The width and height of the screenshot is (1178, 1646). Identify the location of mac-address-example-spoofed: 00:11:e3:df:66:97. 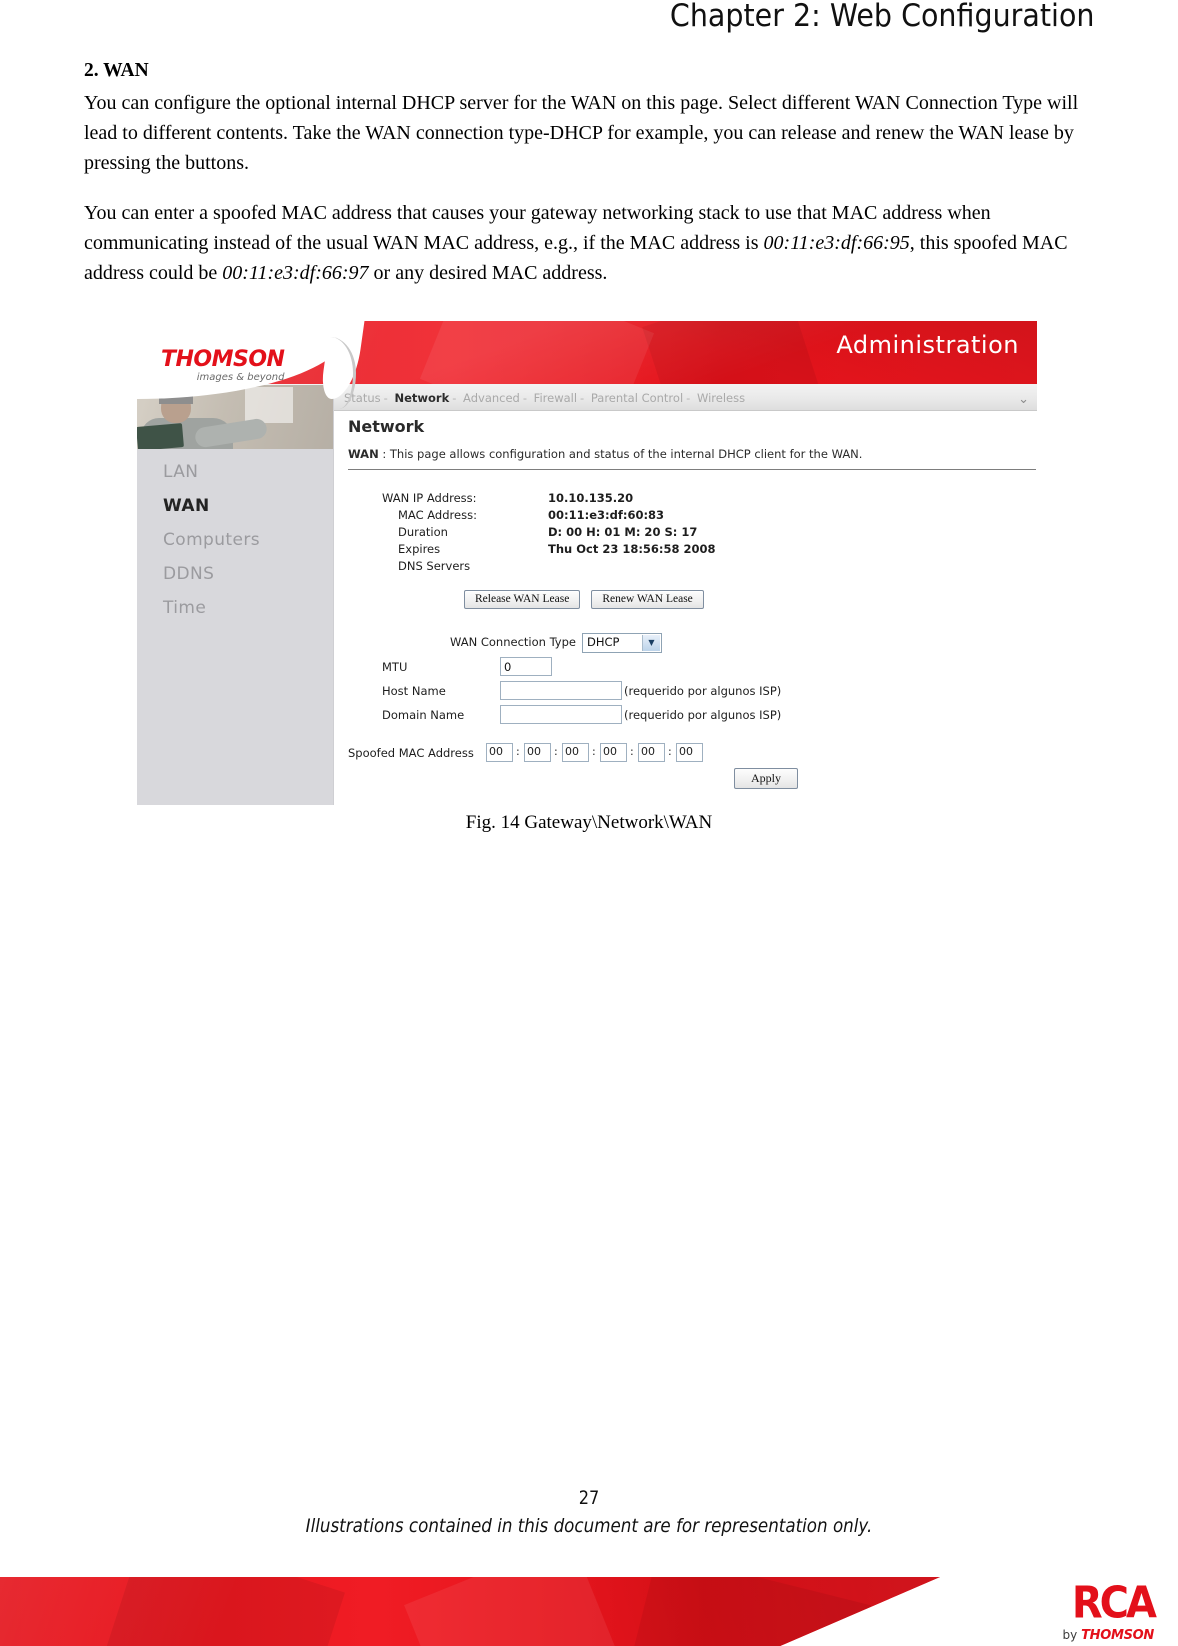
(295, 273).